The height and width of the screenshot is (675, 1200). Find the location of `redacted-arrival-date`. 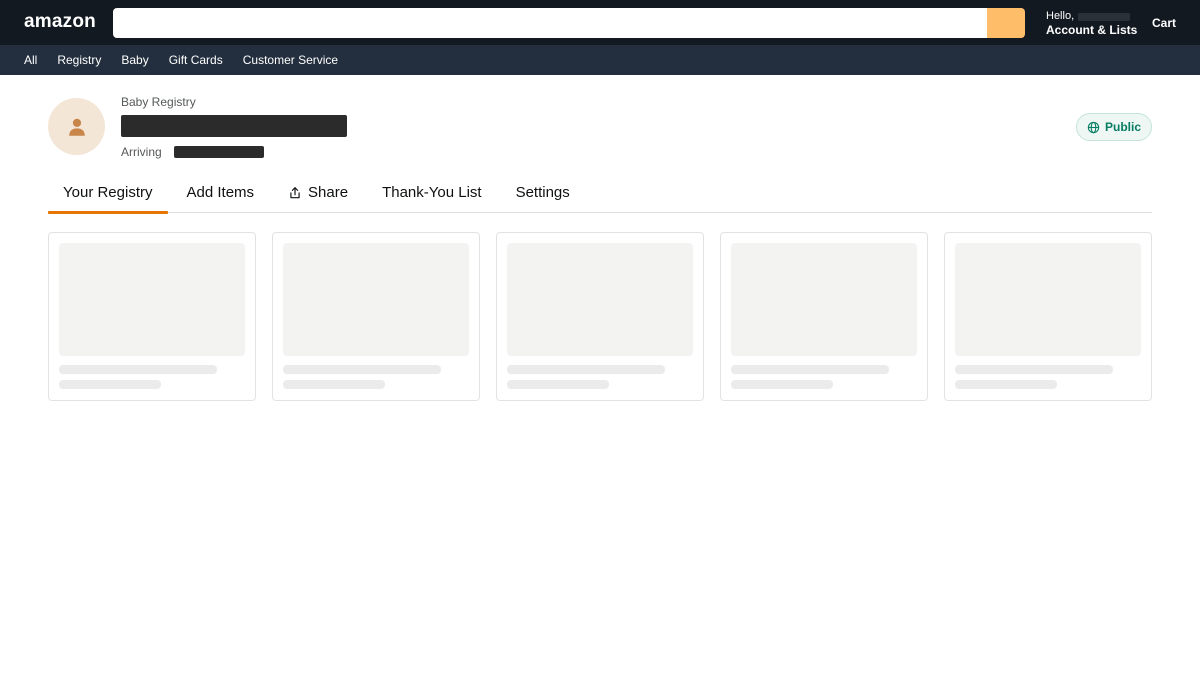

redacted-arrival-date is located at coordinates (218, 152).